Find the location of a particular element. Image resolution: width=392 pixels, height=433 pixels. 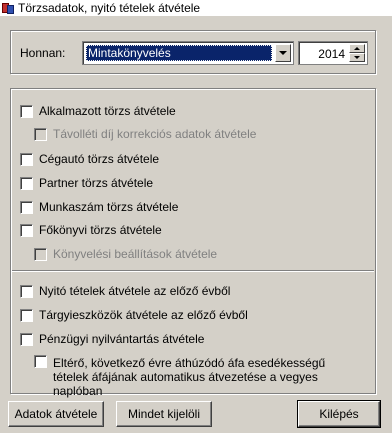

exit-button: Kilépés is located at coordinates (339, 414).